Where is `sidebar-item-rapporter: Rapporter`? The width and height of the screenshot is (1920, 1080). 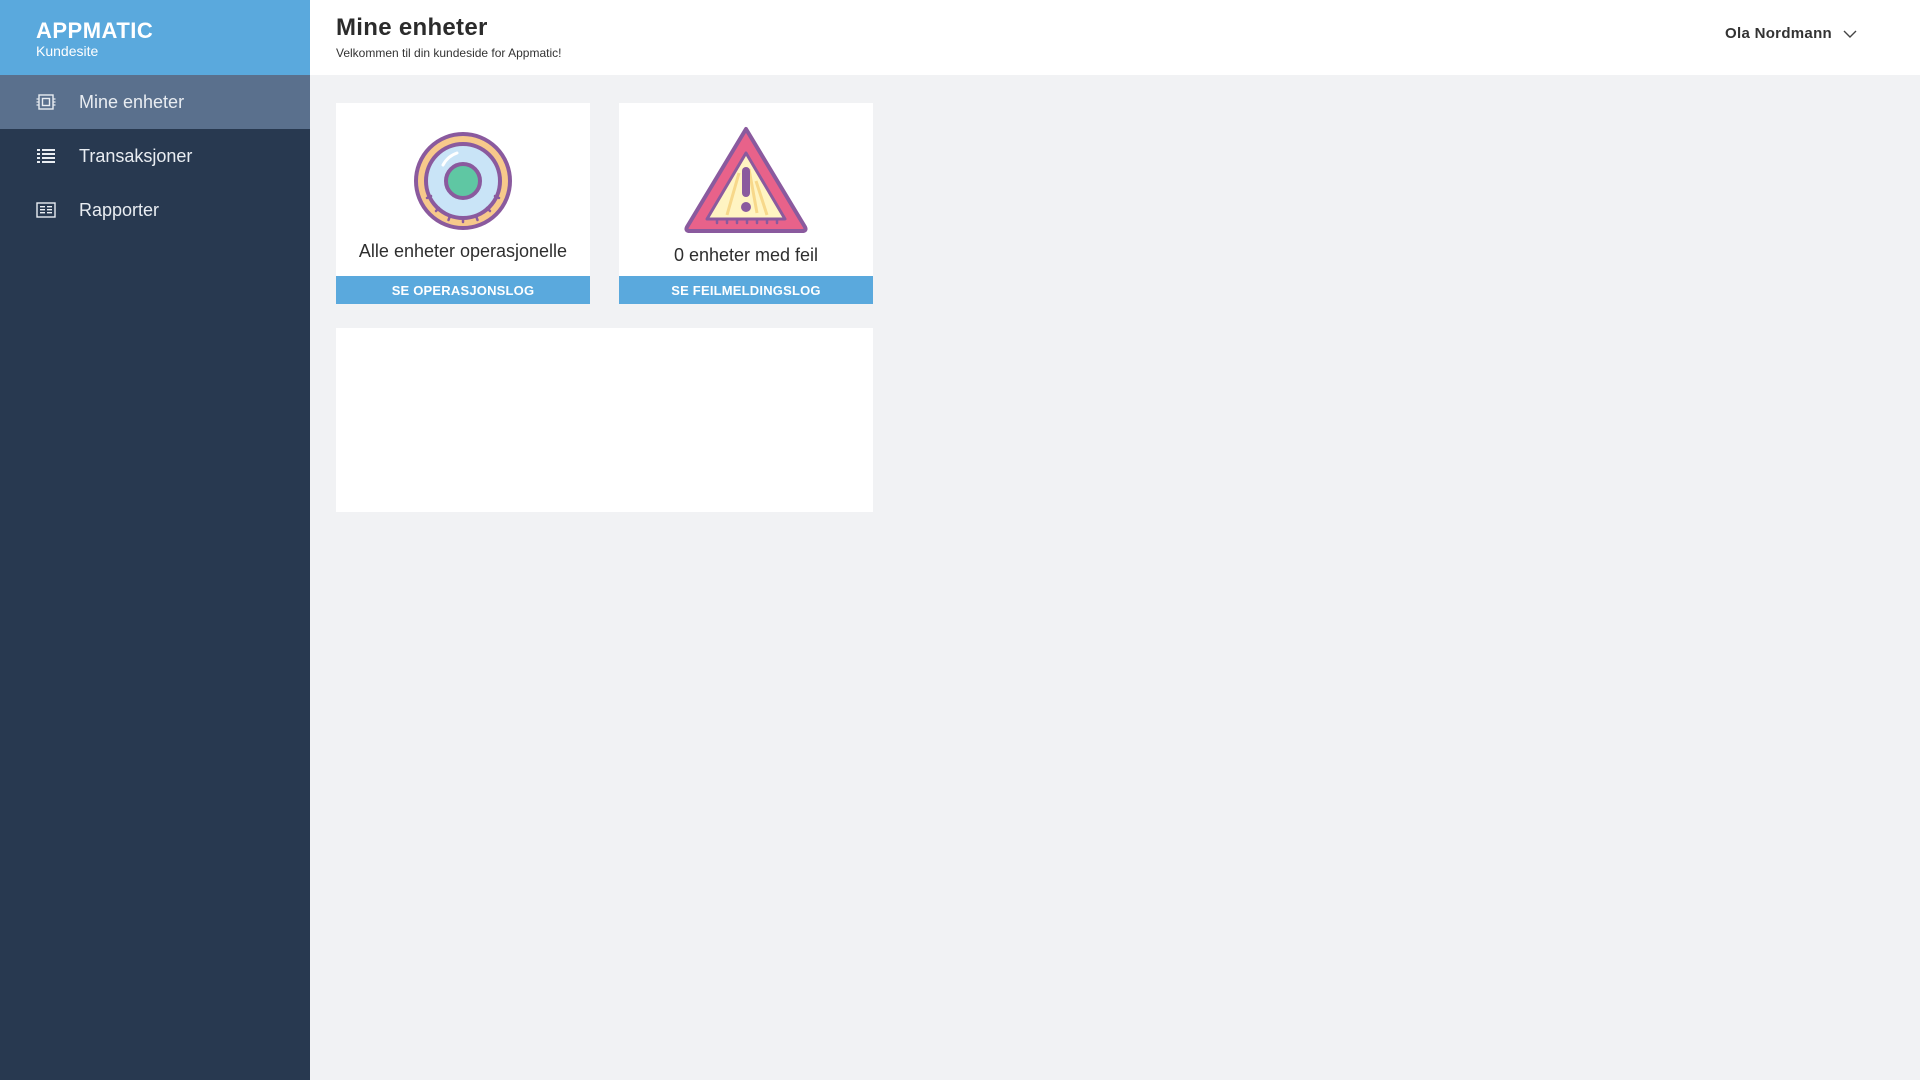
sidebar-item-rapporter: Rapporter is located at coordinates (155, 210).